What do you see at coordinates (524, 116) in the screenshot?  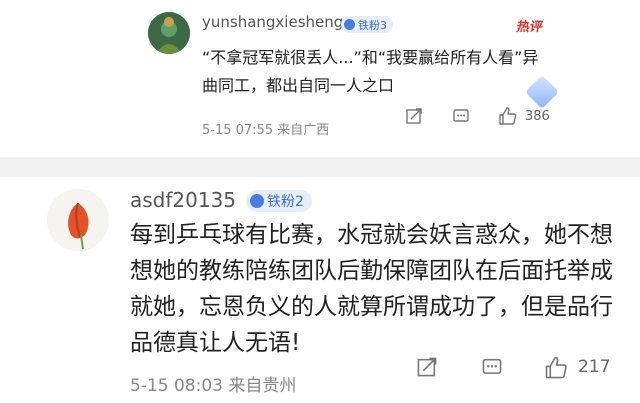 I see `like-button: 386` at bounding box center [524, 116].